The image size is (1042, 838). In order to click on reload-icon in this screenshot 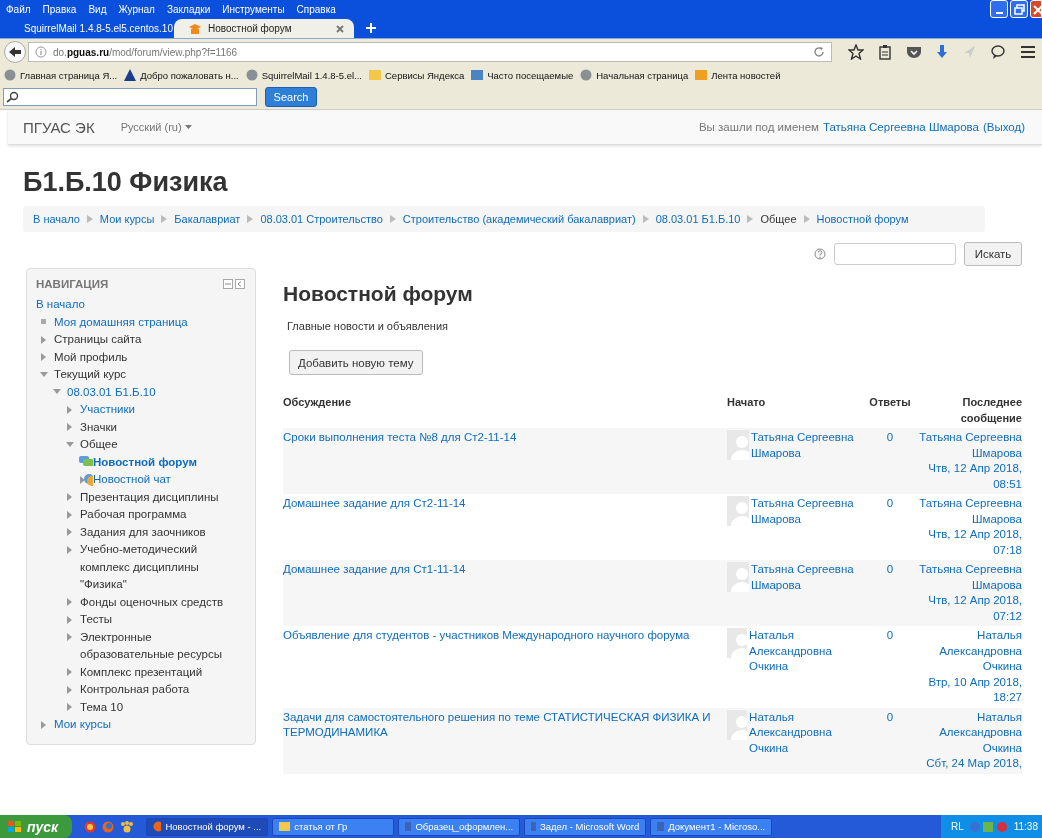, I will do `click(819, 52)`.